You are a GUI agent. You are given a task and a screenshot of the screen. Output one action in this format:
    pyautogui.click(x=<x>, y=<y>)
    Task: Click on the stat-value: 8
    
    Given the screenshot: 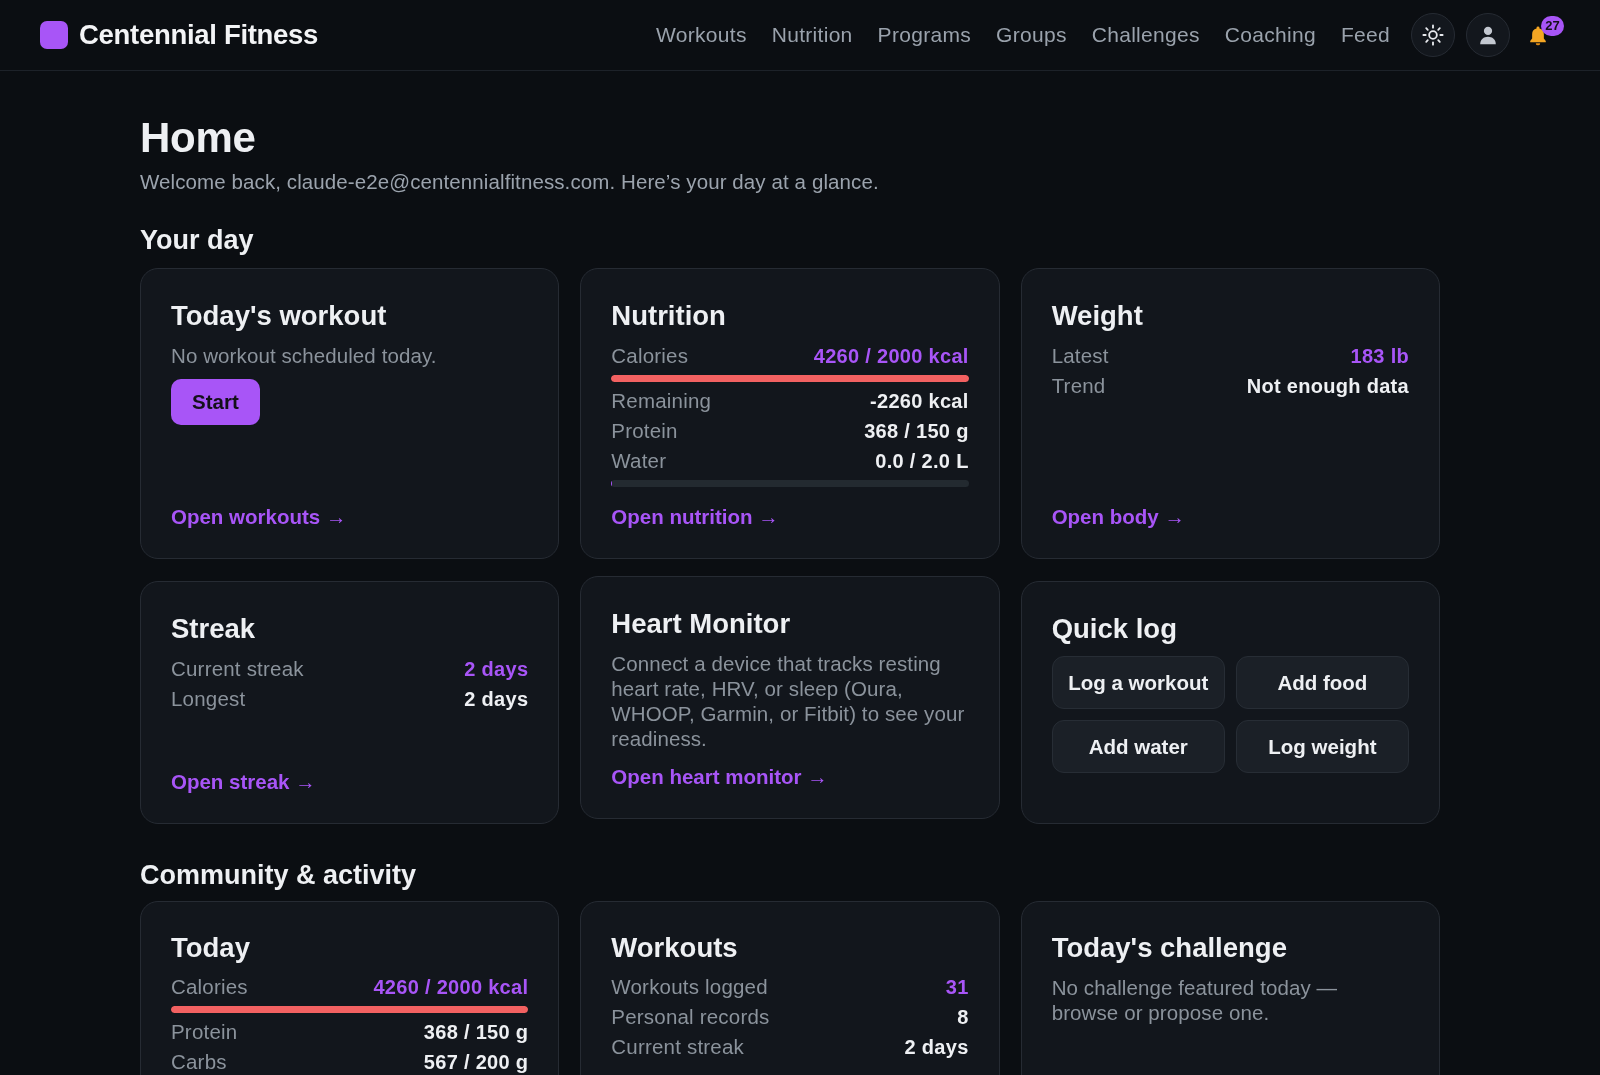 What is the action you would take?
    pyautogui.click(x=963, y=1017)
    